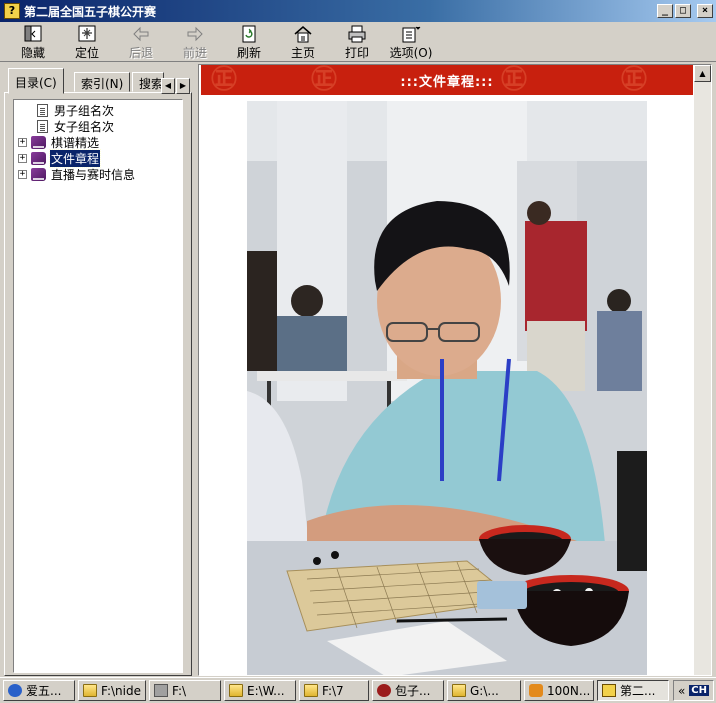 This screenshot has height=703, width=716. What do you see at coordinates (411, 34) in the screenshot?
I see `options-icon` at bounding box center [411, 34].